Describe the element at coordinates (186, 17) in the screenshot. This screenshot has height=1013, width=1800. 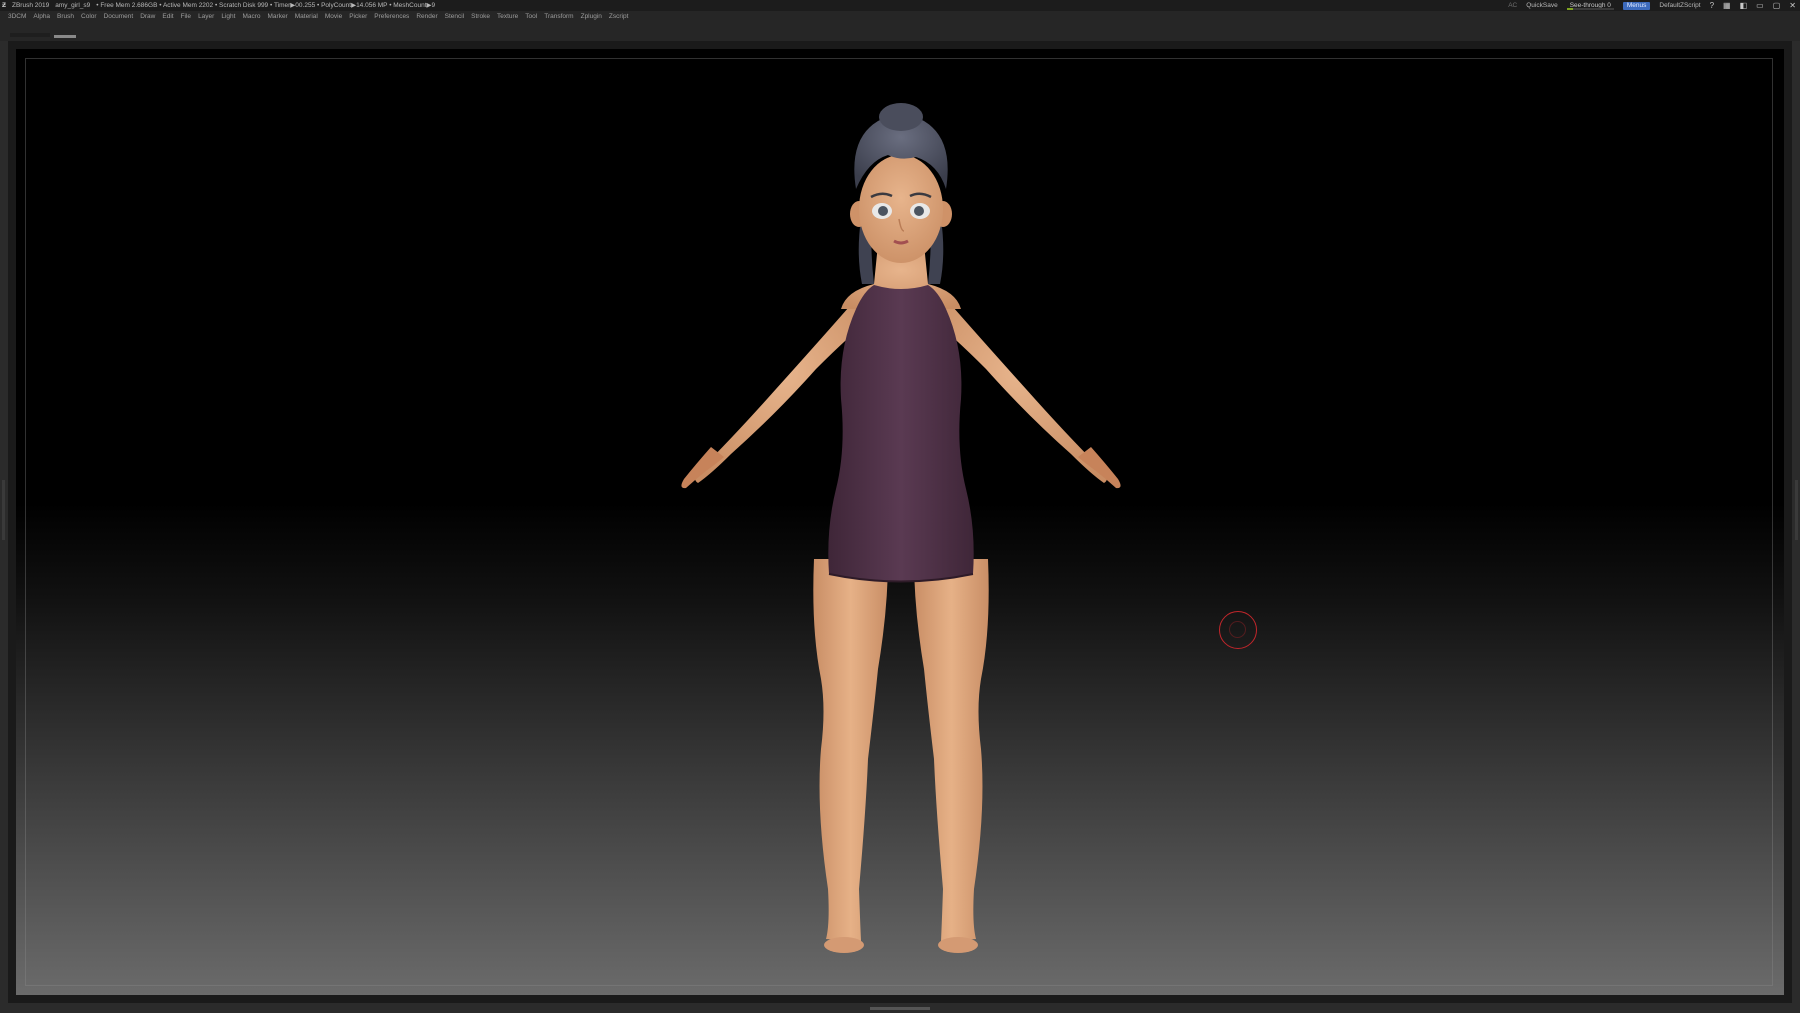
I see `menu-file: File` at that location.